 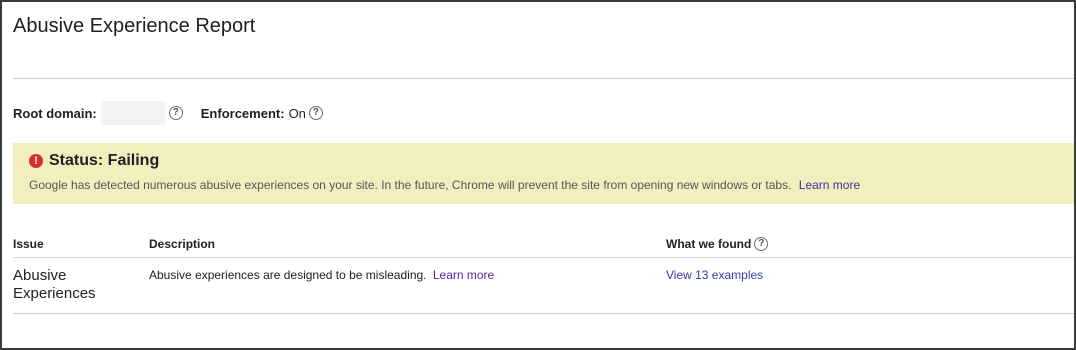 What do you see at coordinates (182, 244) in the screenshot?
I see `column-header-description: Description` at bounding box center [182, 244].